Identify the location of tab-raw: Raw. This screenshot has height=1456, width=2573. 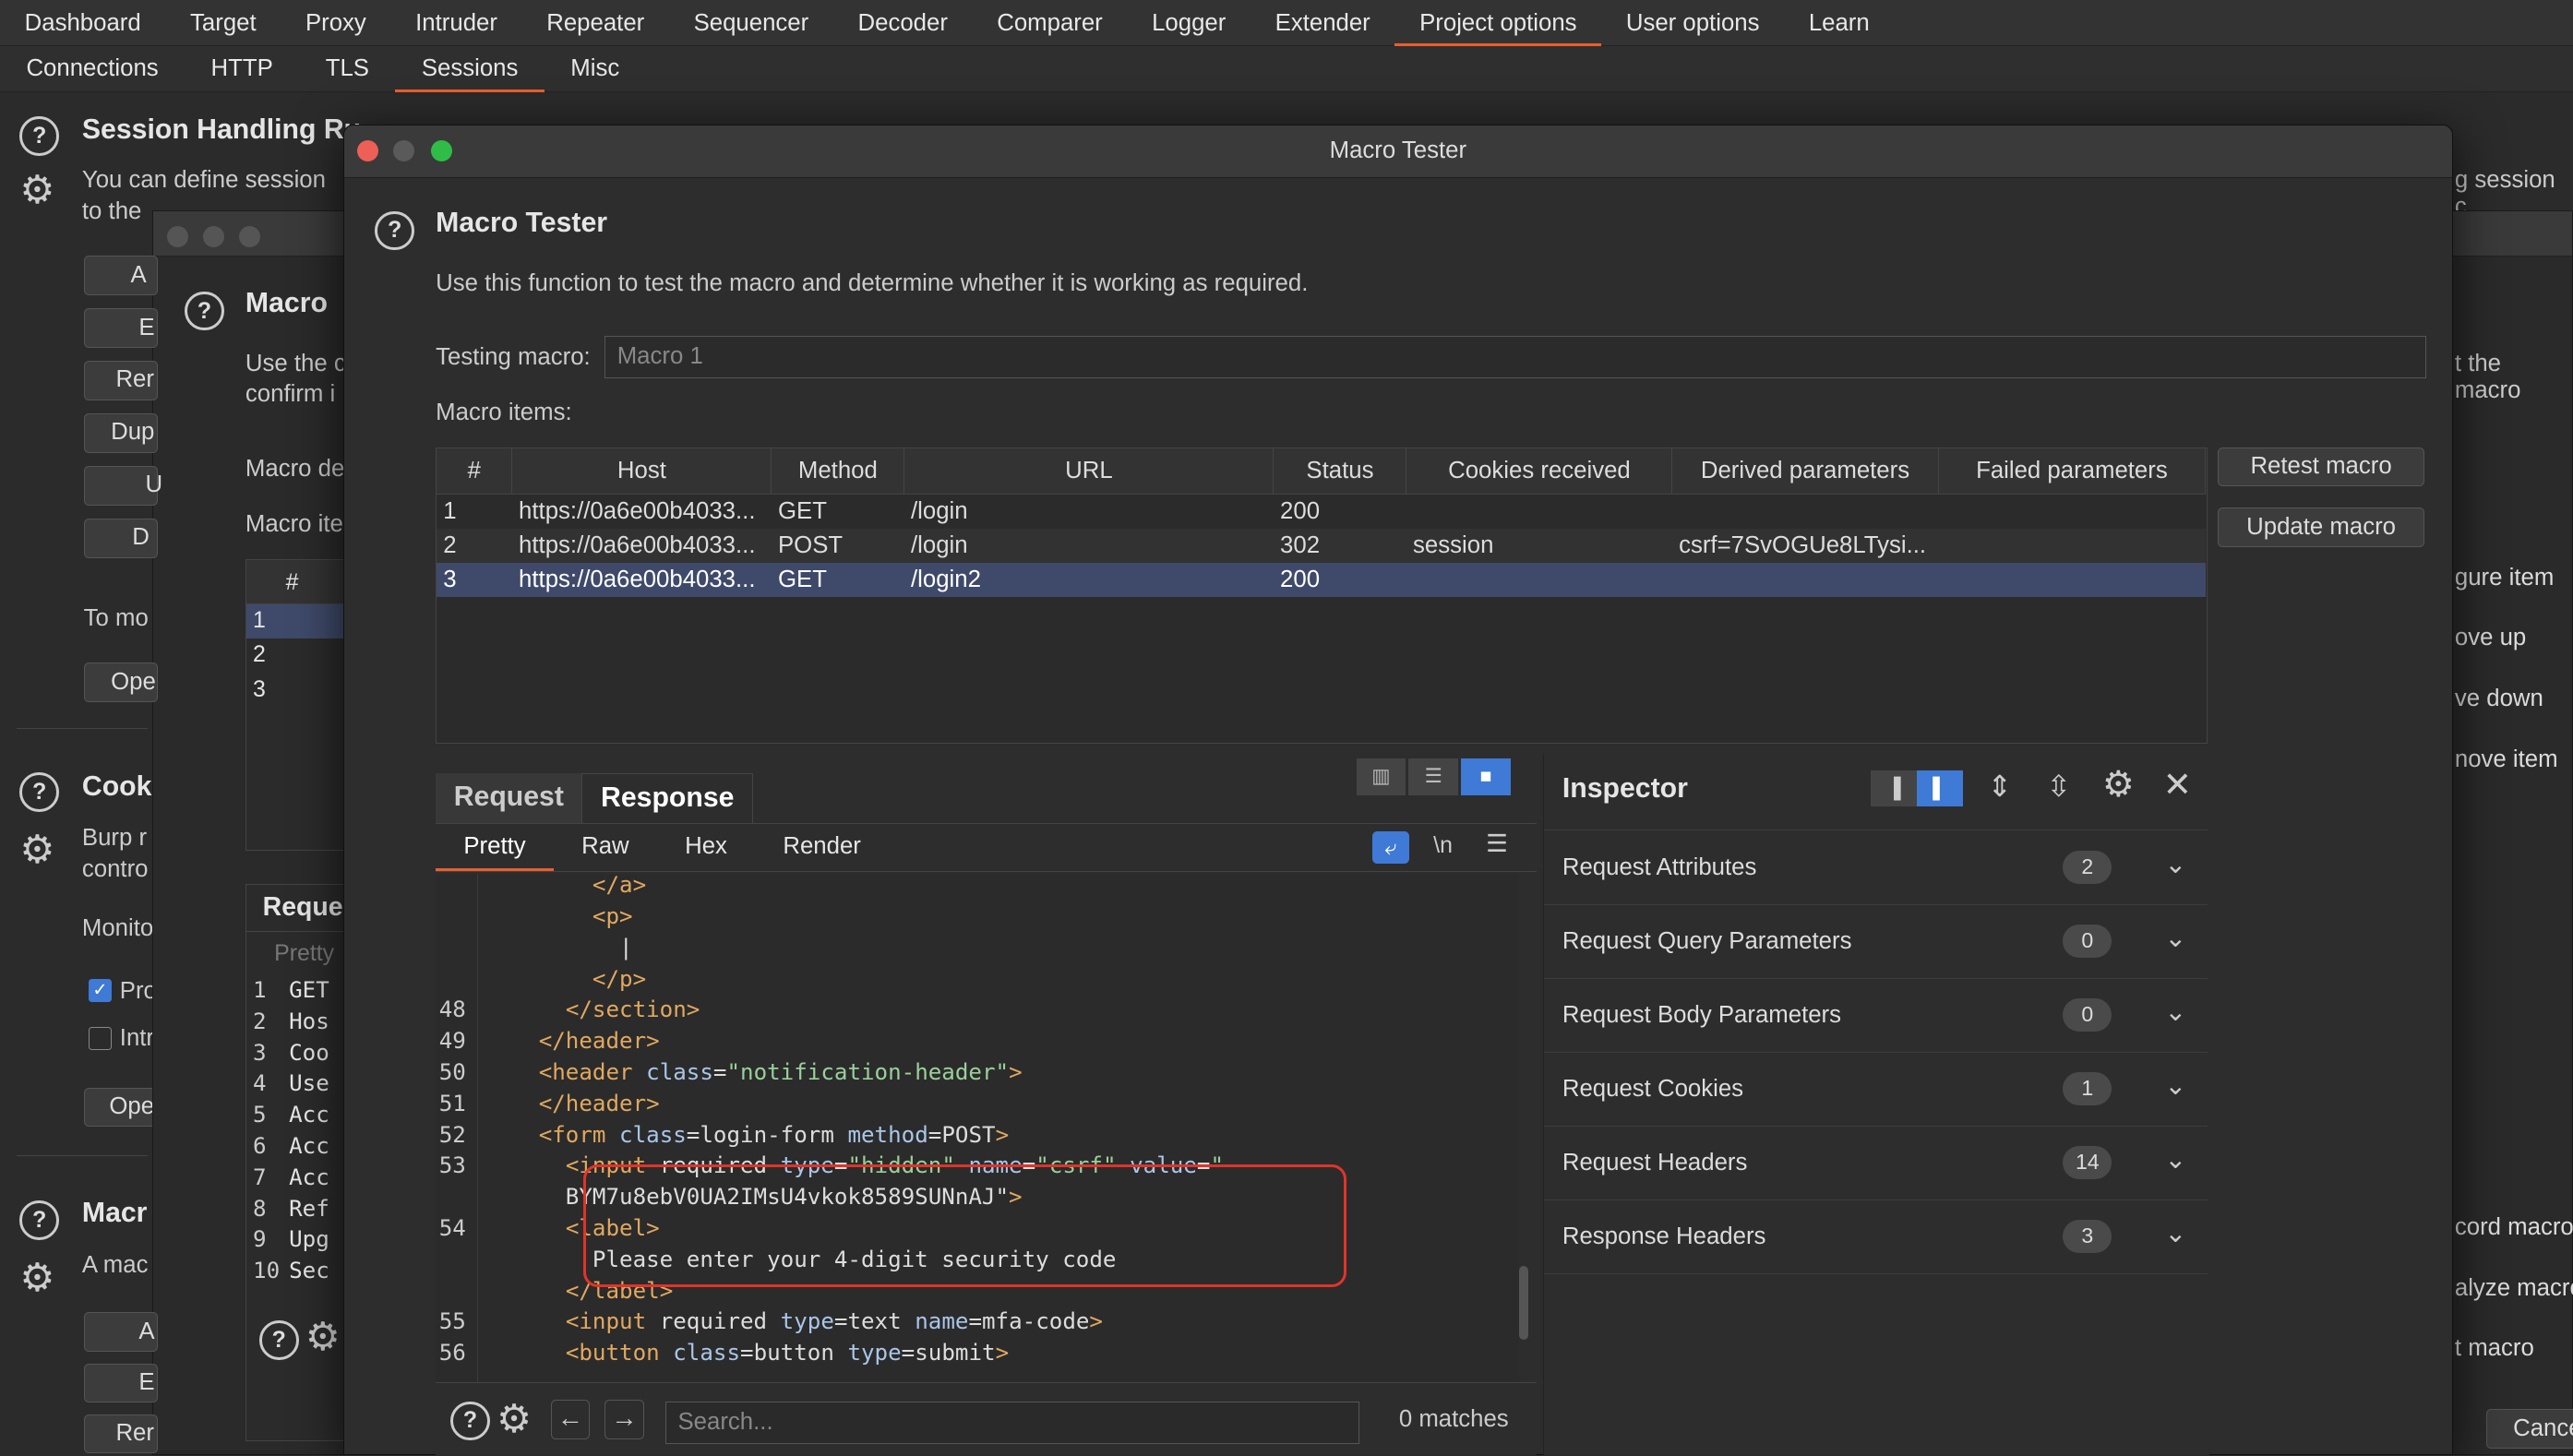
(605, 848).